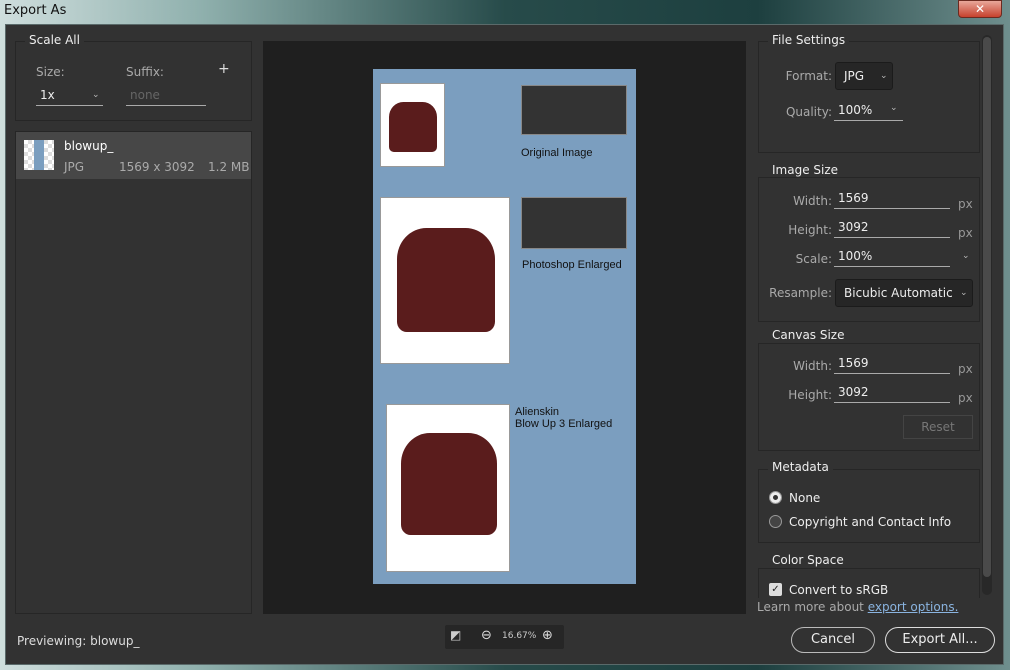  What do you see at coordinates (813, 259) in the screenshot?
I see `scale-label: Scale:` at bounding box center [813, 259].